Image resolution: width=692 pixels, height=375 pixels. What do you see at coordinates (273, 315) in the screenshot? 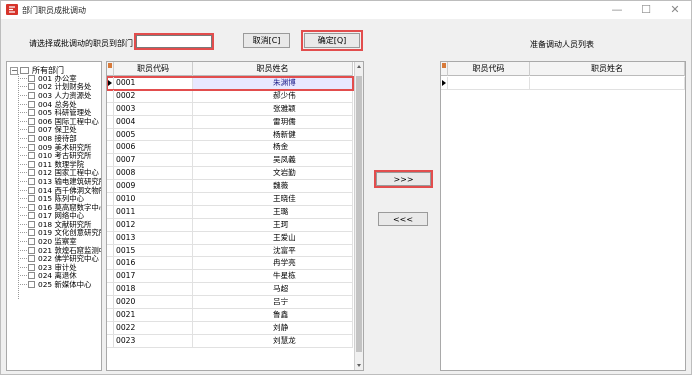
I see `employee-name-cell: 鲁鑫` at bounding box center [273, 315].